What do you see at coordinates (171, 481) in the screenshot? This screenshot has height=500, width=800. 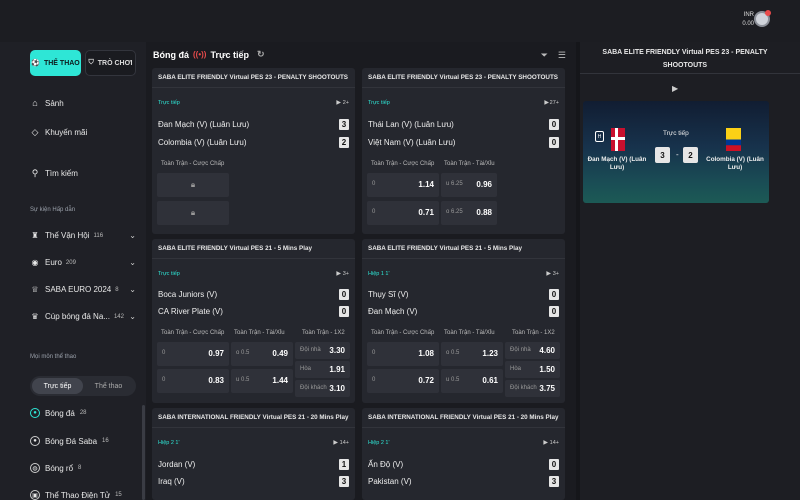 I see `away-team: Iraq (V)` at bounding box center [171, 481].